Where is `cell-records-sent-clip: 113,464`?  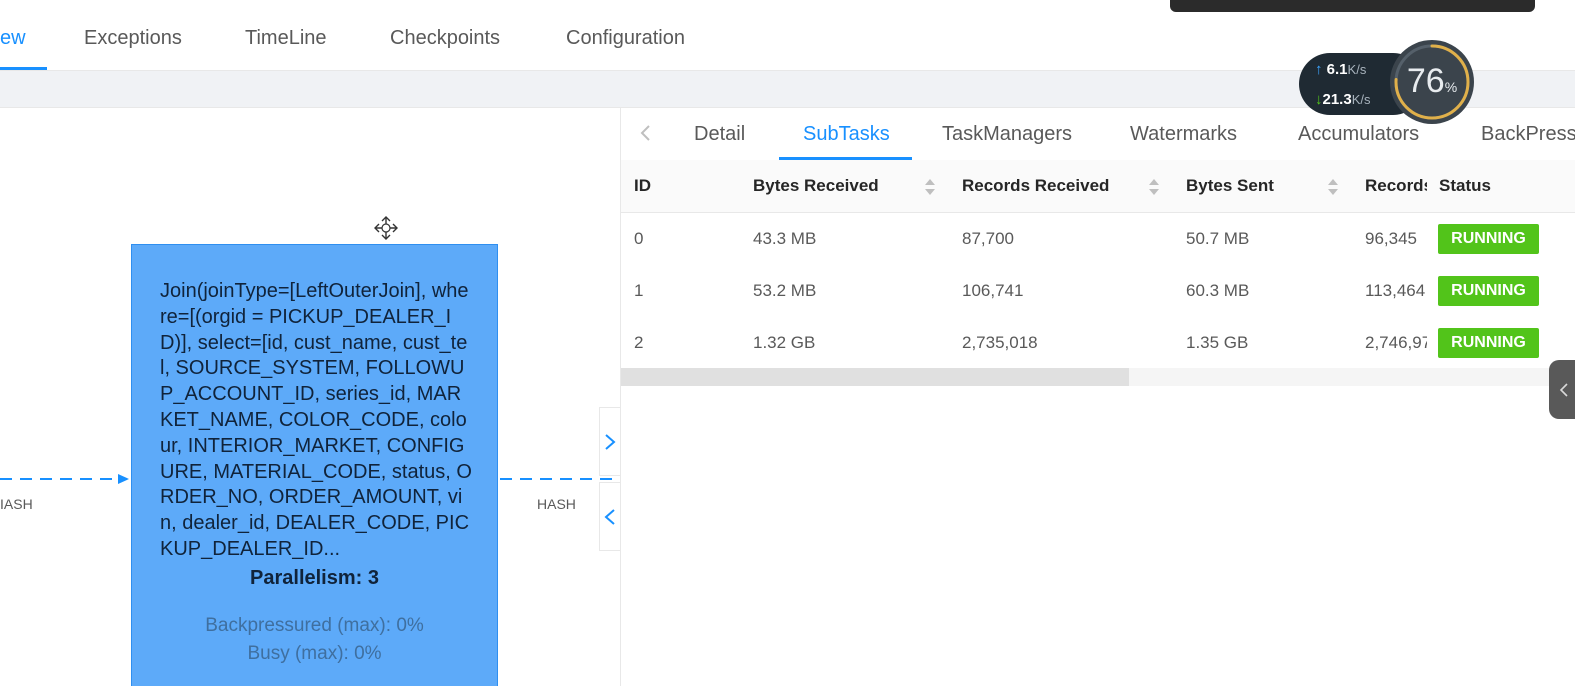
cell-records-sent-clip: 113,464 is located at coordinates (1396, 291).